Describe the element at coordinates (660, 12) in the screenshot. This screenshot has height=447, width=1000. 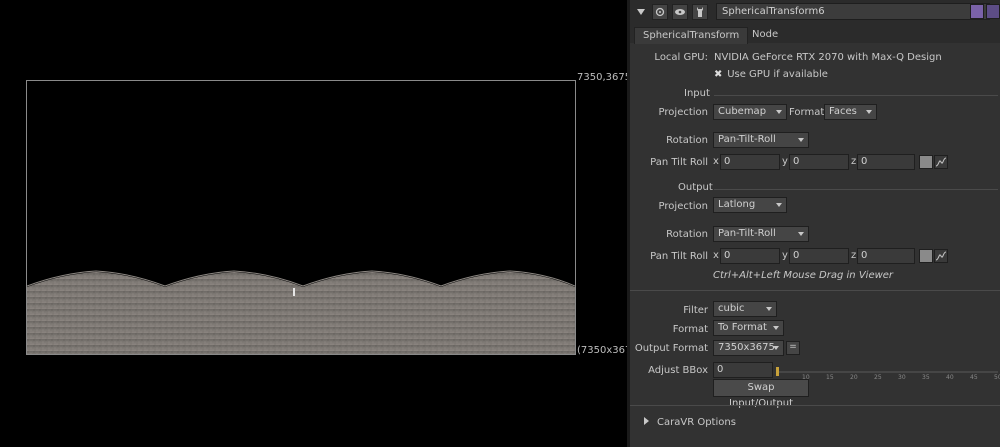
I see `center-node-icon` at that location.